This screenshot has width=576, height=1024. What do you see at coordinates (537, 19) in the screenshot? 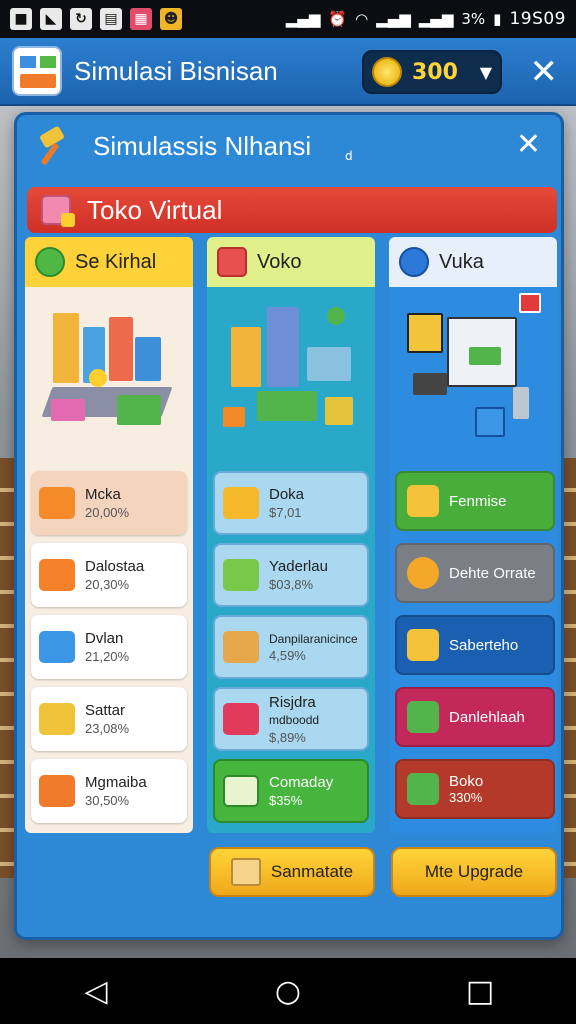
I see `clock: 19S09` at bounding box center [537, 19].